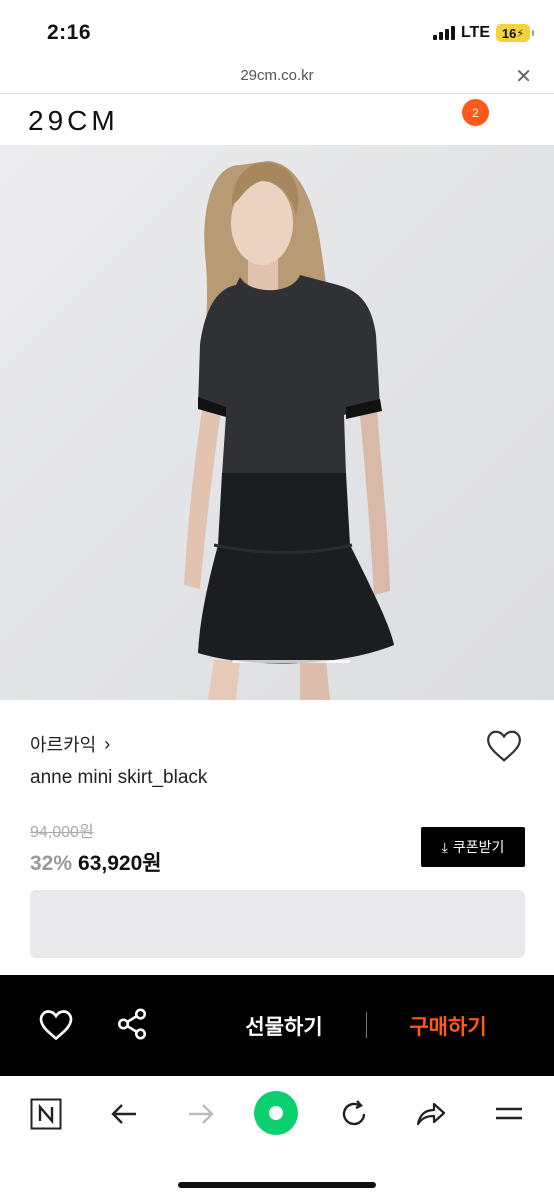  I want to click on green-home-icon, so click(276, 1113).